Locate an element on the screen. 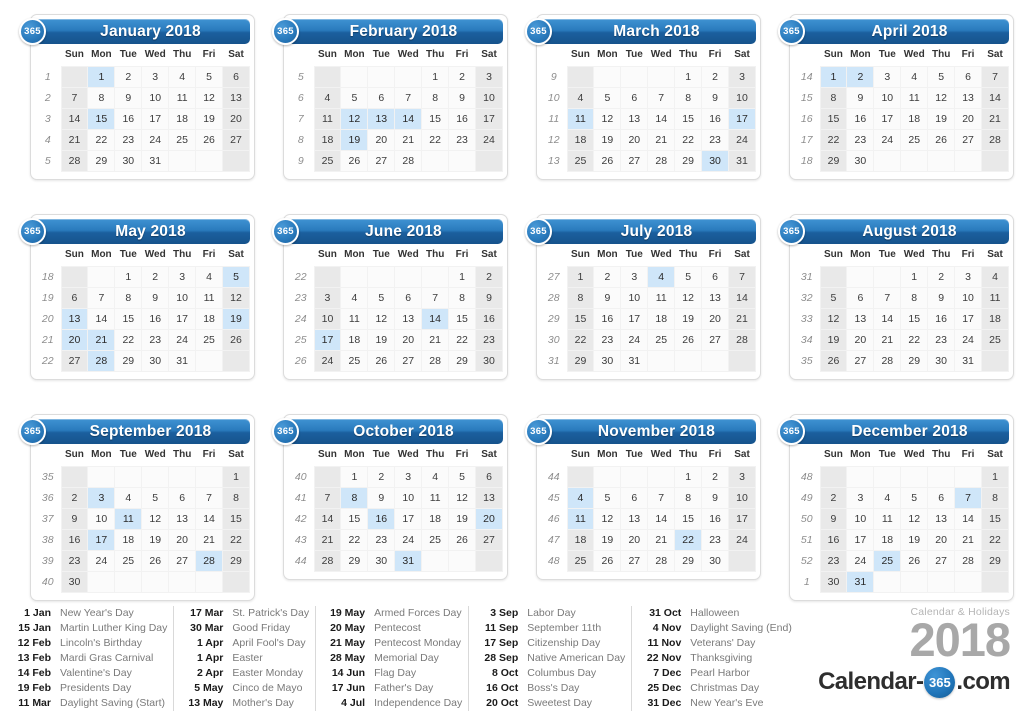 The image size is (1024, 724). day-cell: 18 is located at coordinates (914, 118).